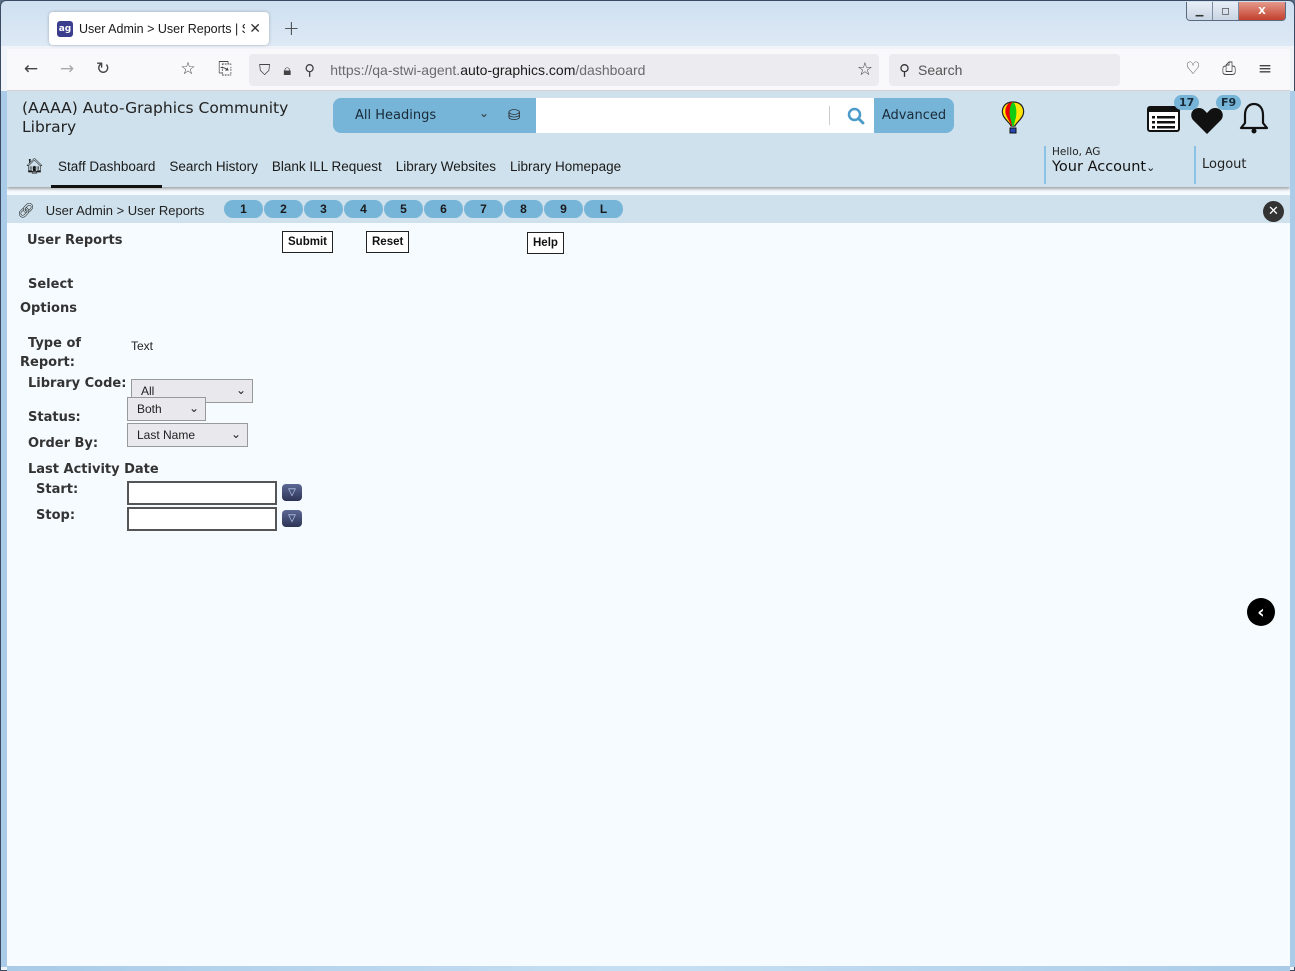 The height and width of the screenshot is (971, 1295). I want to click on nav-blank-ill-request: Blank ILL Request, so click(327, 166).